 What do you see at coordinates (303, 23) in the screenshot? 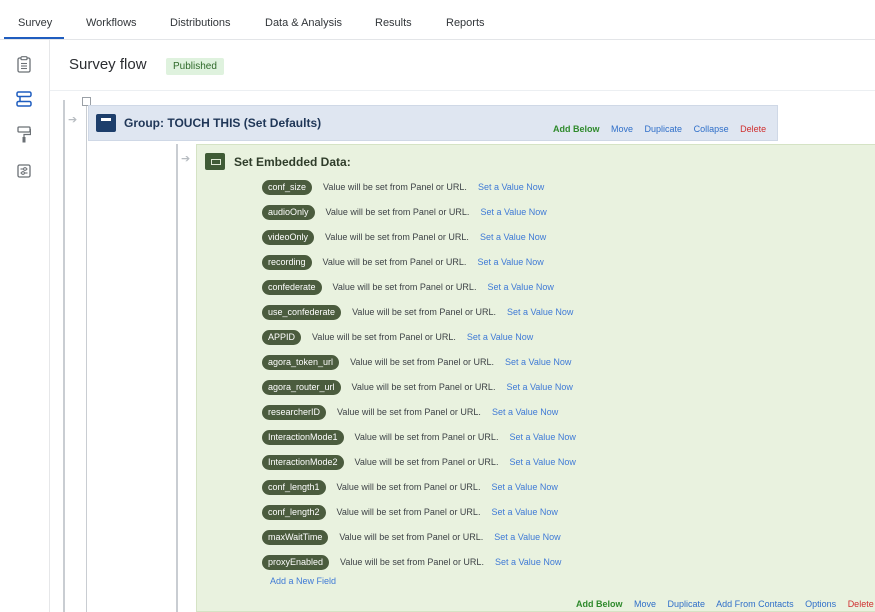
I see `tab-data-analysis: Data & Analysis` at bounding box center [303, 23].